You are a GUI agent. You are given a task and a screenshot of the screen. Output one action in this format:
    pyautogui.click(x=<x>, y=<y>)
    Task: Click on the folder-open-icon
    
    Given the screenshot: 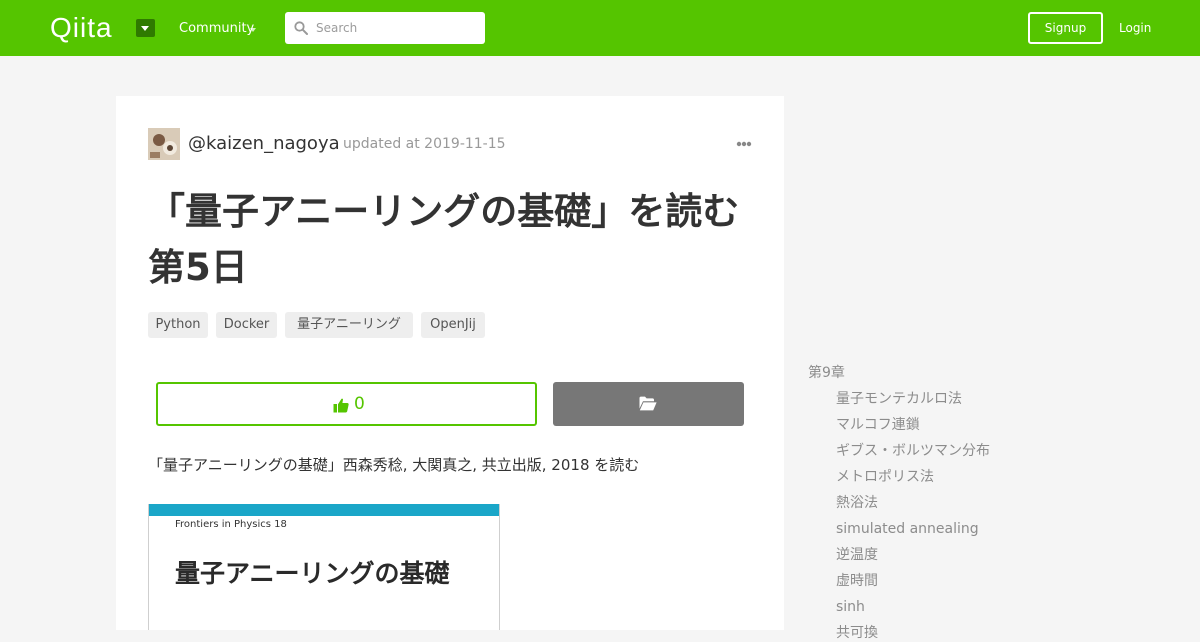 What is the action you would take?
    pyautogui.click(x=648, y=403)
    